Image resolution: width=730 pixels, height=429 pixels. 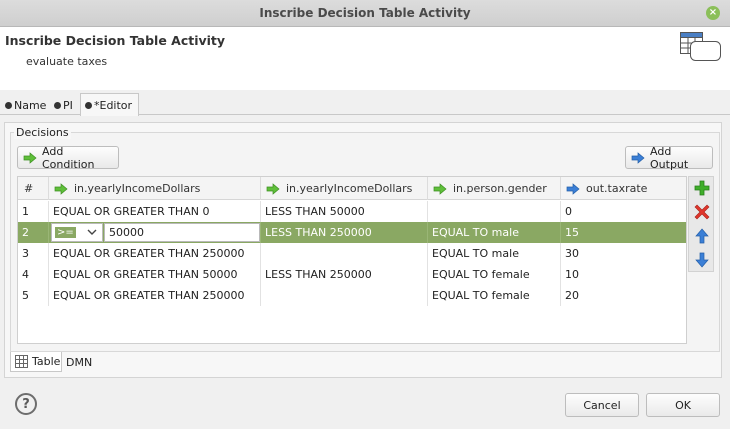 I want to click on table-cell: LESS THAN 50000, so click(x=344, y=211).